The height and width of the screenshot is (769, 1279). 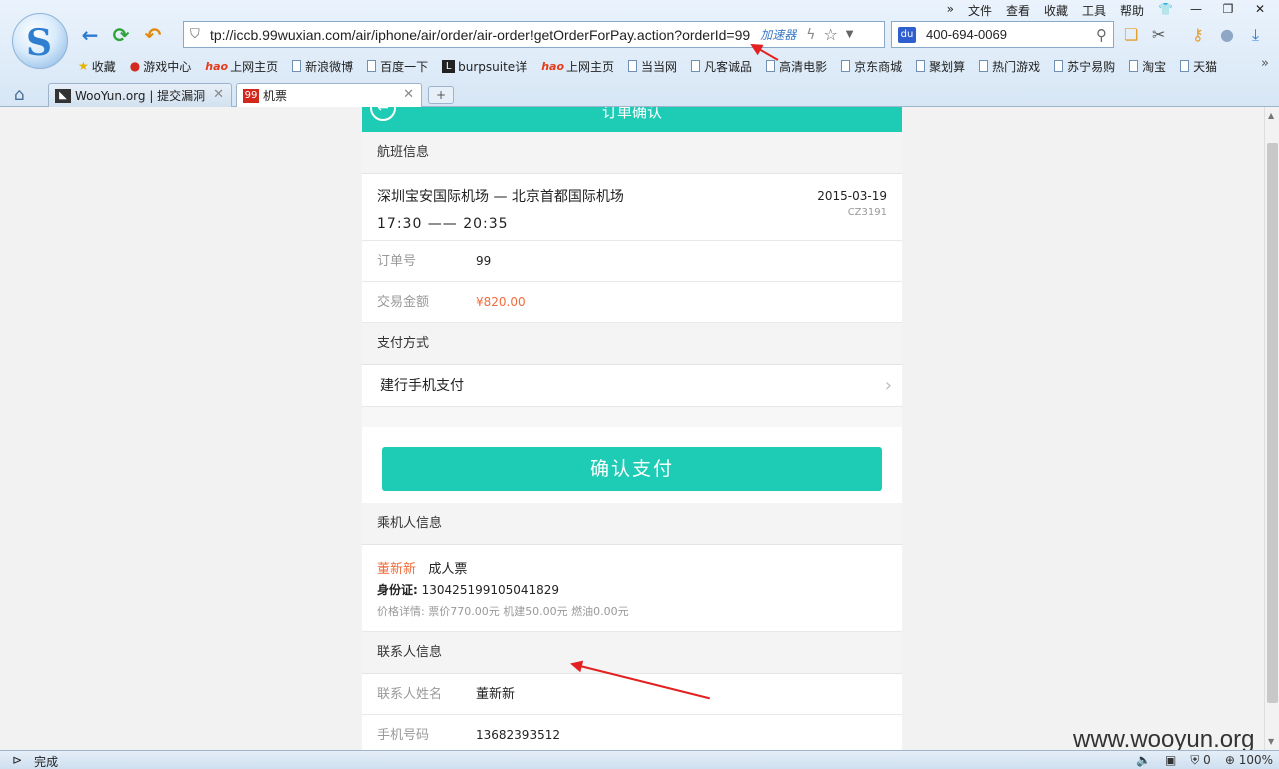 What do you see at coordinates (153, 35) in the screenshot?
I see `undo-close-button: ↶` at bounding box center [153, 35].